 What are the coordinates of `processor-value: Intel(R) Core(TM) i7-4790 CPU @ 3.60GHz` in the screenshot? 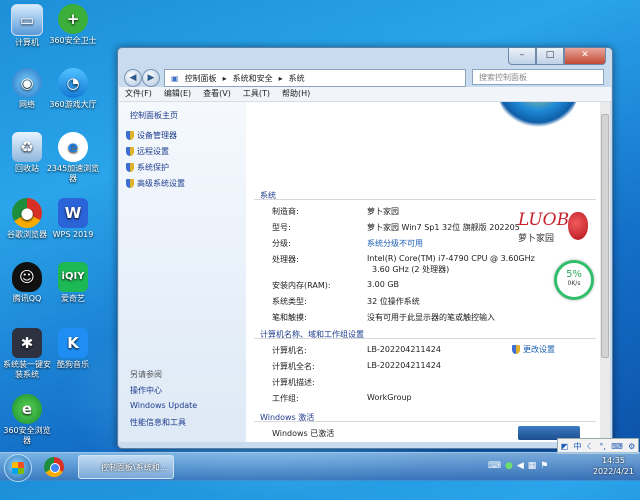 It's located at (451, 258).